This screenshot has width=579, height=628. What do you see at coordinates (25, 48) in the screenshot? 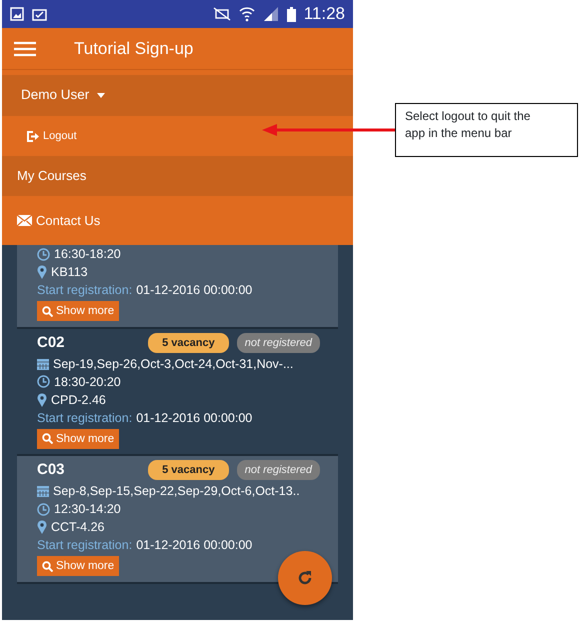
I see `menu-icon` at bounding box center [25, 48].